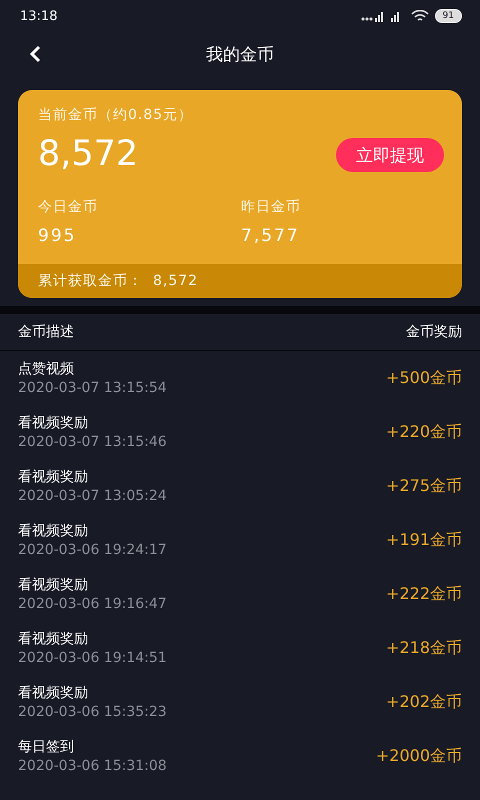 Image resolution: width=480 pixels, height=800 pixels. I want to click on record-reward: +222金币, so click(424, 594).